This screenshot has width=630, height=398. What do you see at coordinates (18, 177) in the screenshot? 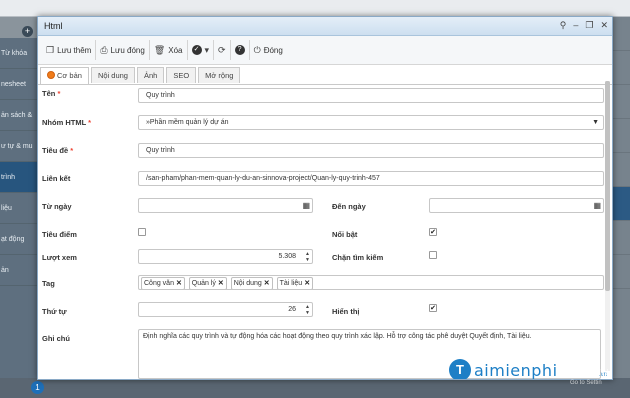
I see `sidebar-item-active: trình` at bounding box center [18, 177].